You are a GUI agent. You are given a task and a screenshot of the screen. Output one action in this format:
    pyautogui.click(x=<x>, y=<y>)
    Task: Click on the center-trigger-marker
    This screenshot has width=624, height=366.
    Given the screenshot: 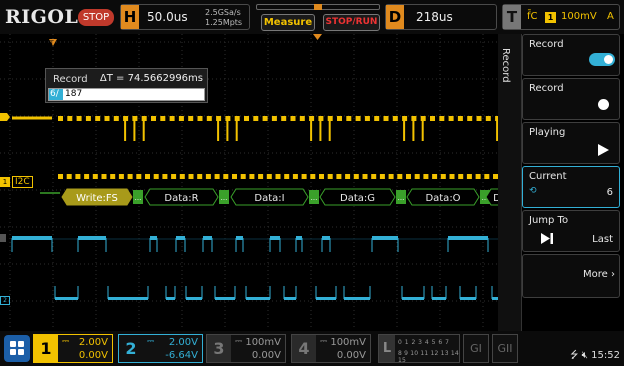 What is the action you would take?
    pyautogui.click(x=317, y=37)
    